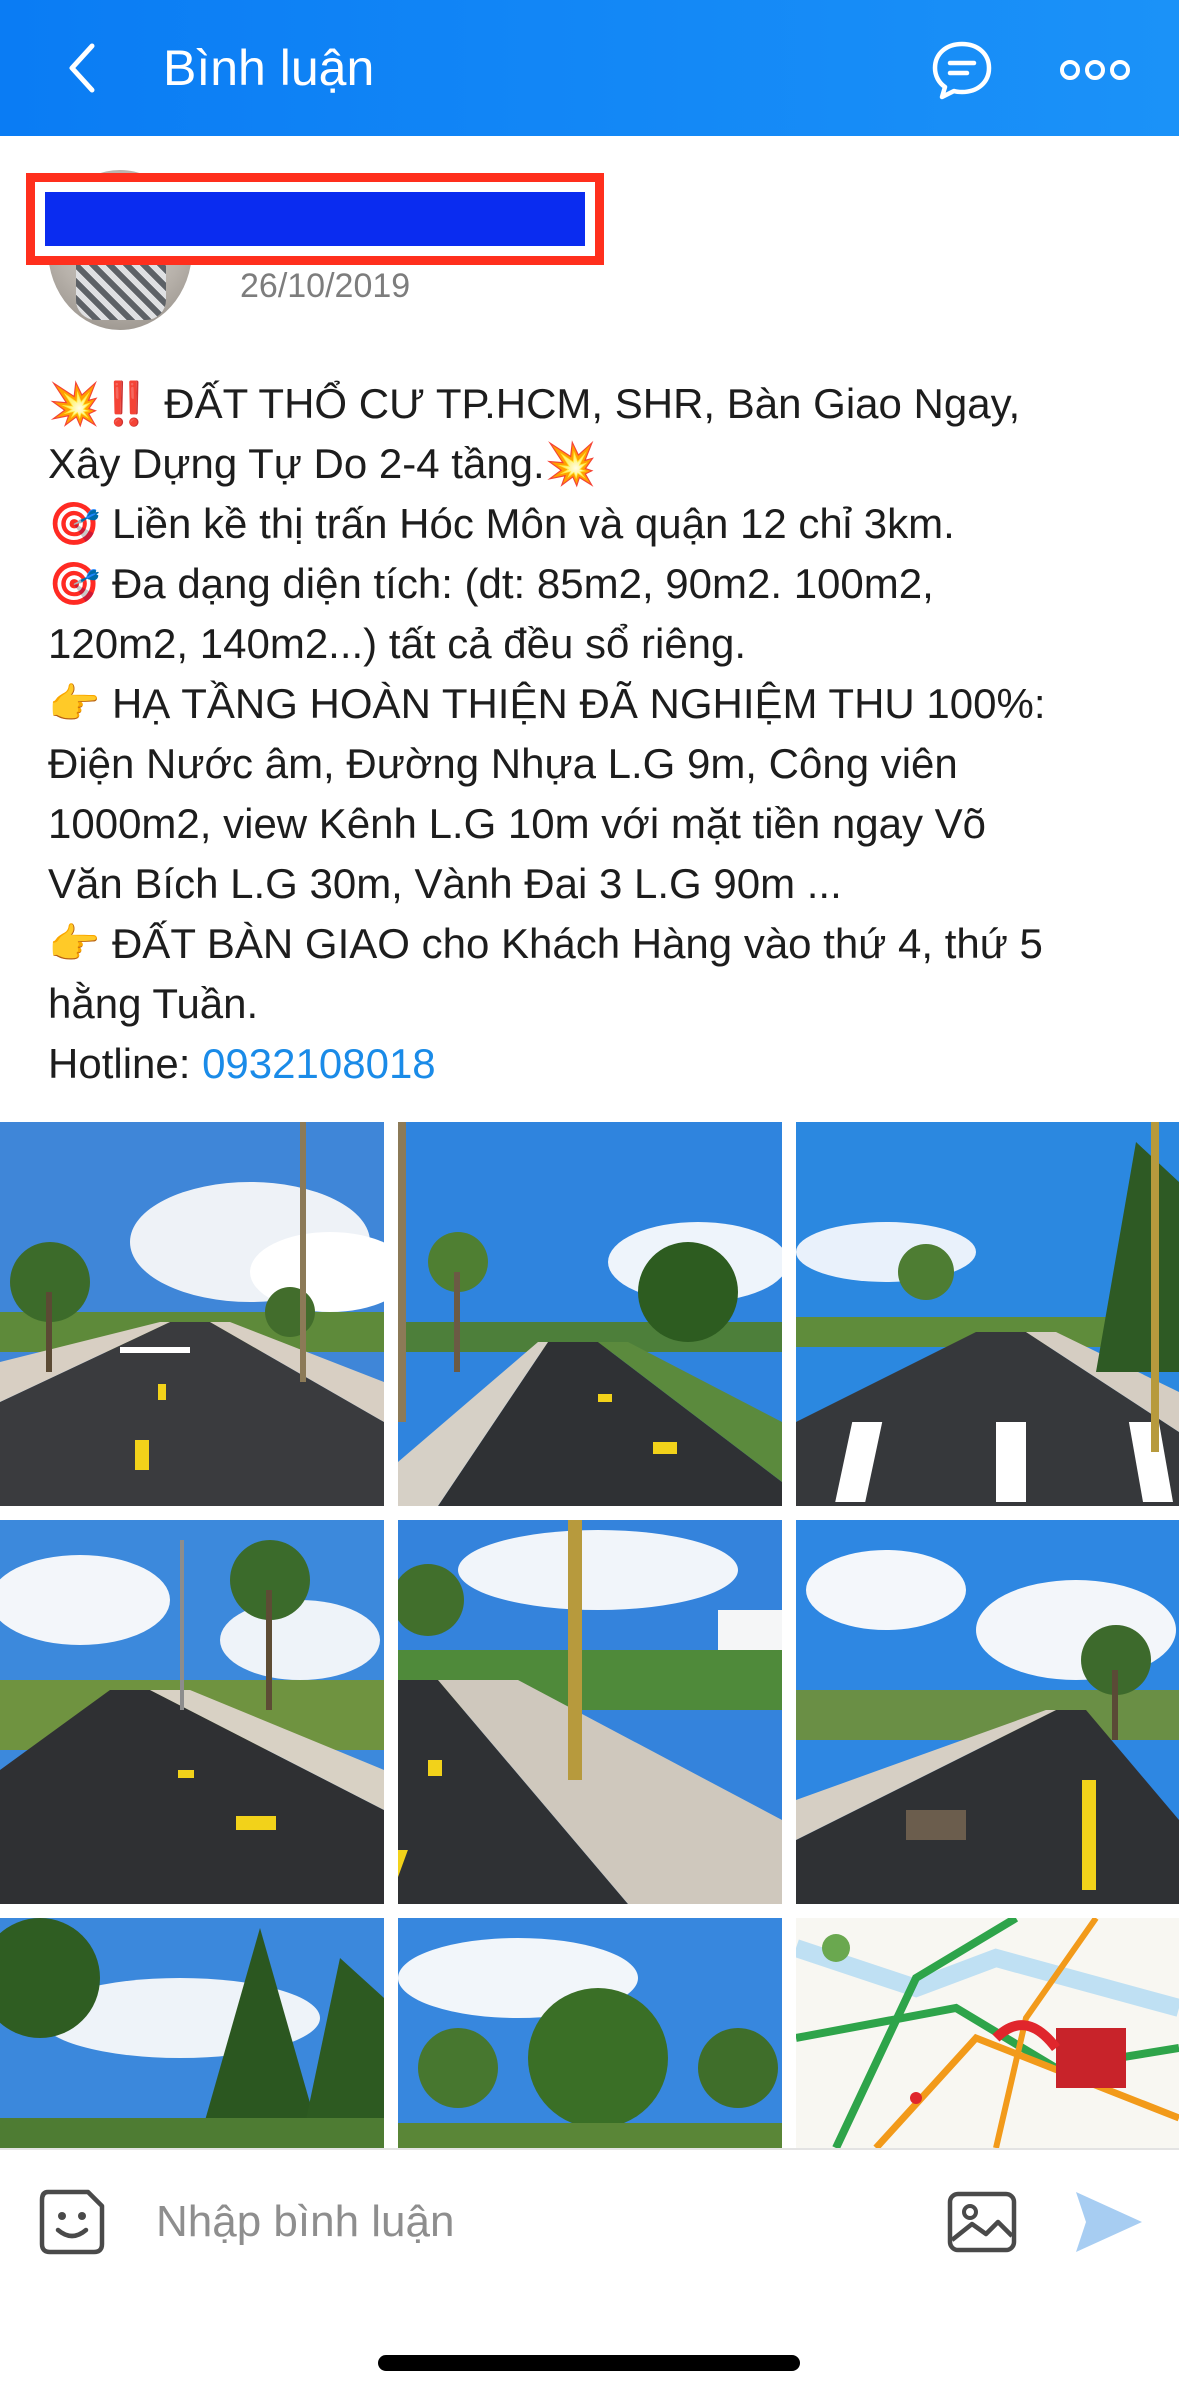  I want to click on post-line-text: 120m2, 140m2...) tất cả đều sổ riêng., so click(397, 643).